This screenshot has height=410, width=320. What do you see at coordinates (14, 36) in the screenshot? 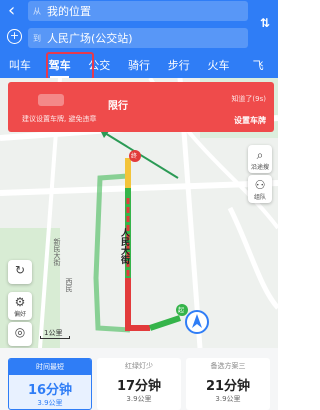
I see `plus-circle-icon: +` at bounding box center [14, 36].